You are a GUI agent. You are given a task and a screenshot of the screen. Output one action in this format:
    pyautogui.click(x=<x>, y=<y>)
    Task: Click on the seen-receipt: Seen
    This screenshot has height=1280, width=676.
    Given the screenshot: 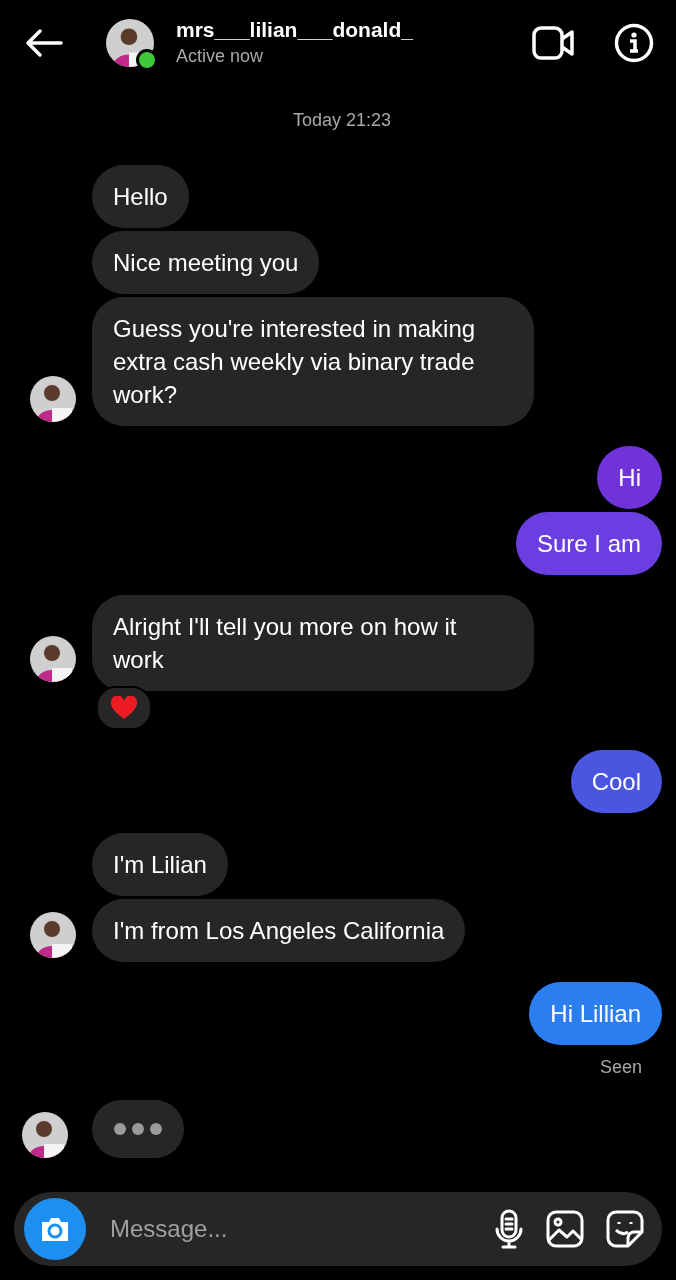 What is the action you would take?
    pyautogui.click(x=620, y=1067)
    